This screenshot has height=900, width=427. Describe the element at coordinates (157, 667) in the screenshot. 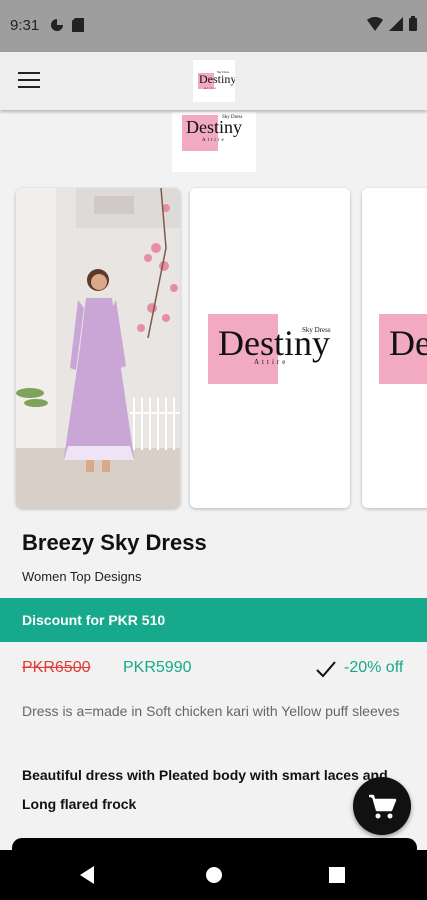

I see `price-discounted: PKR5990` at that location.